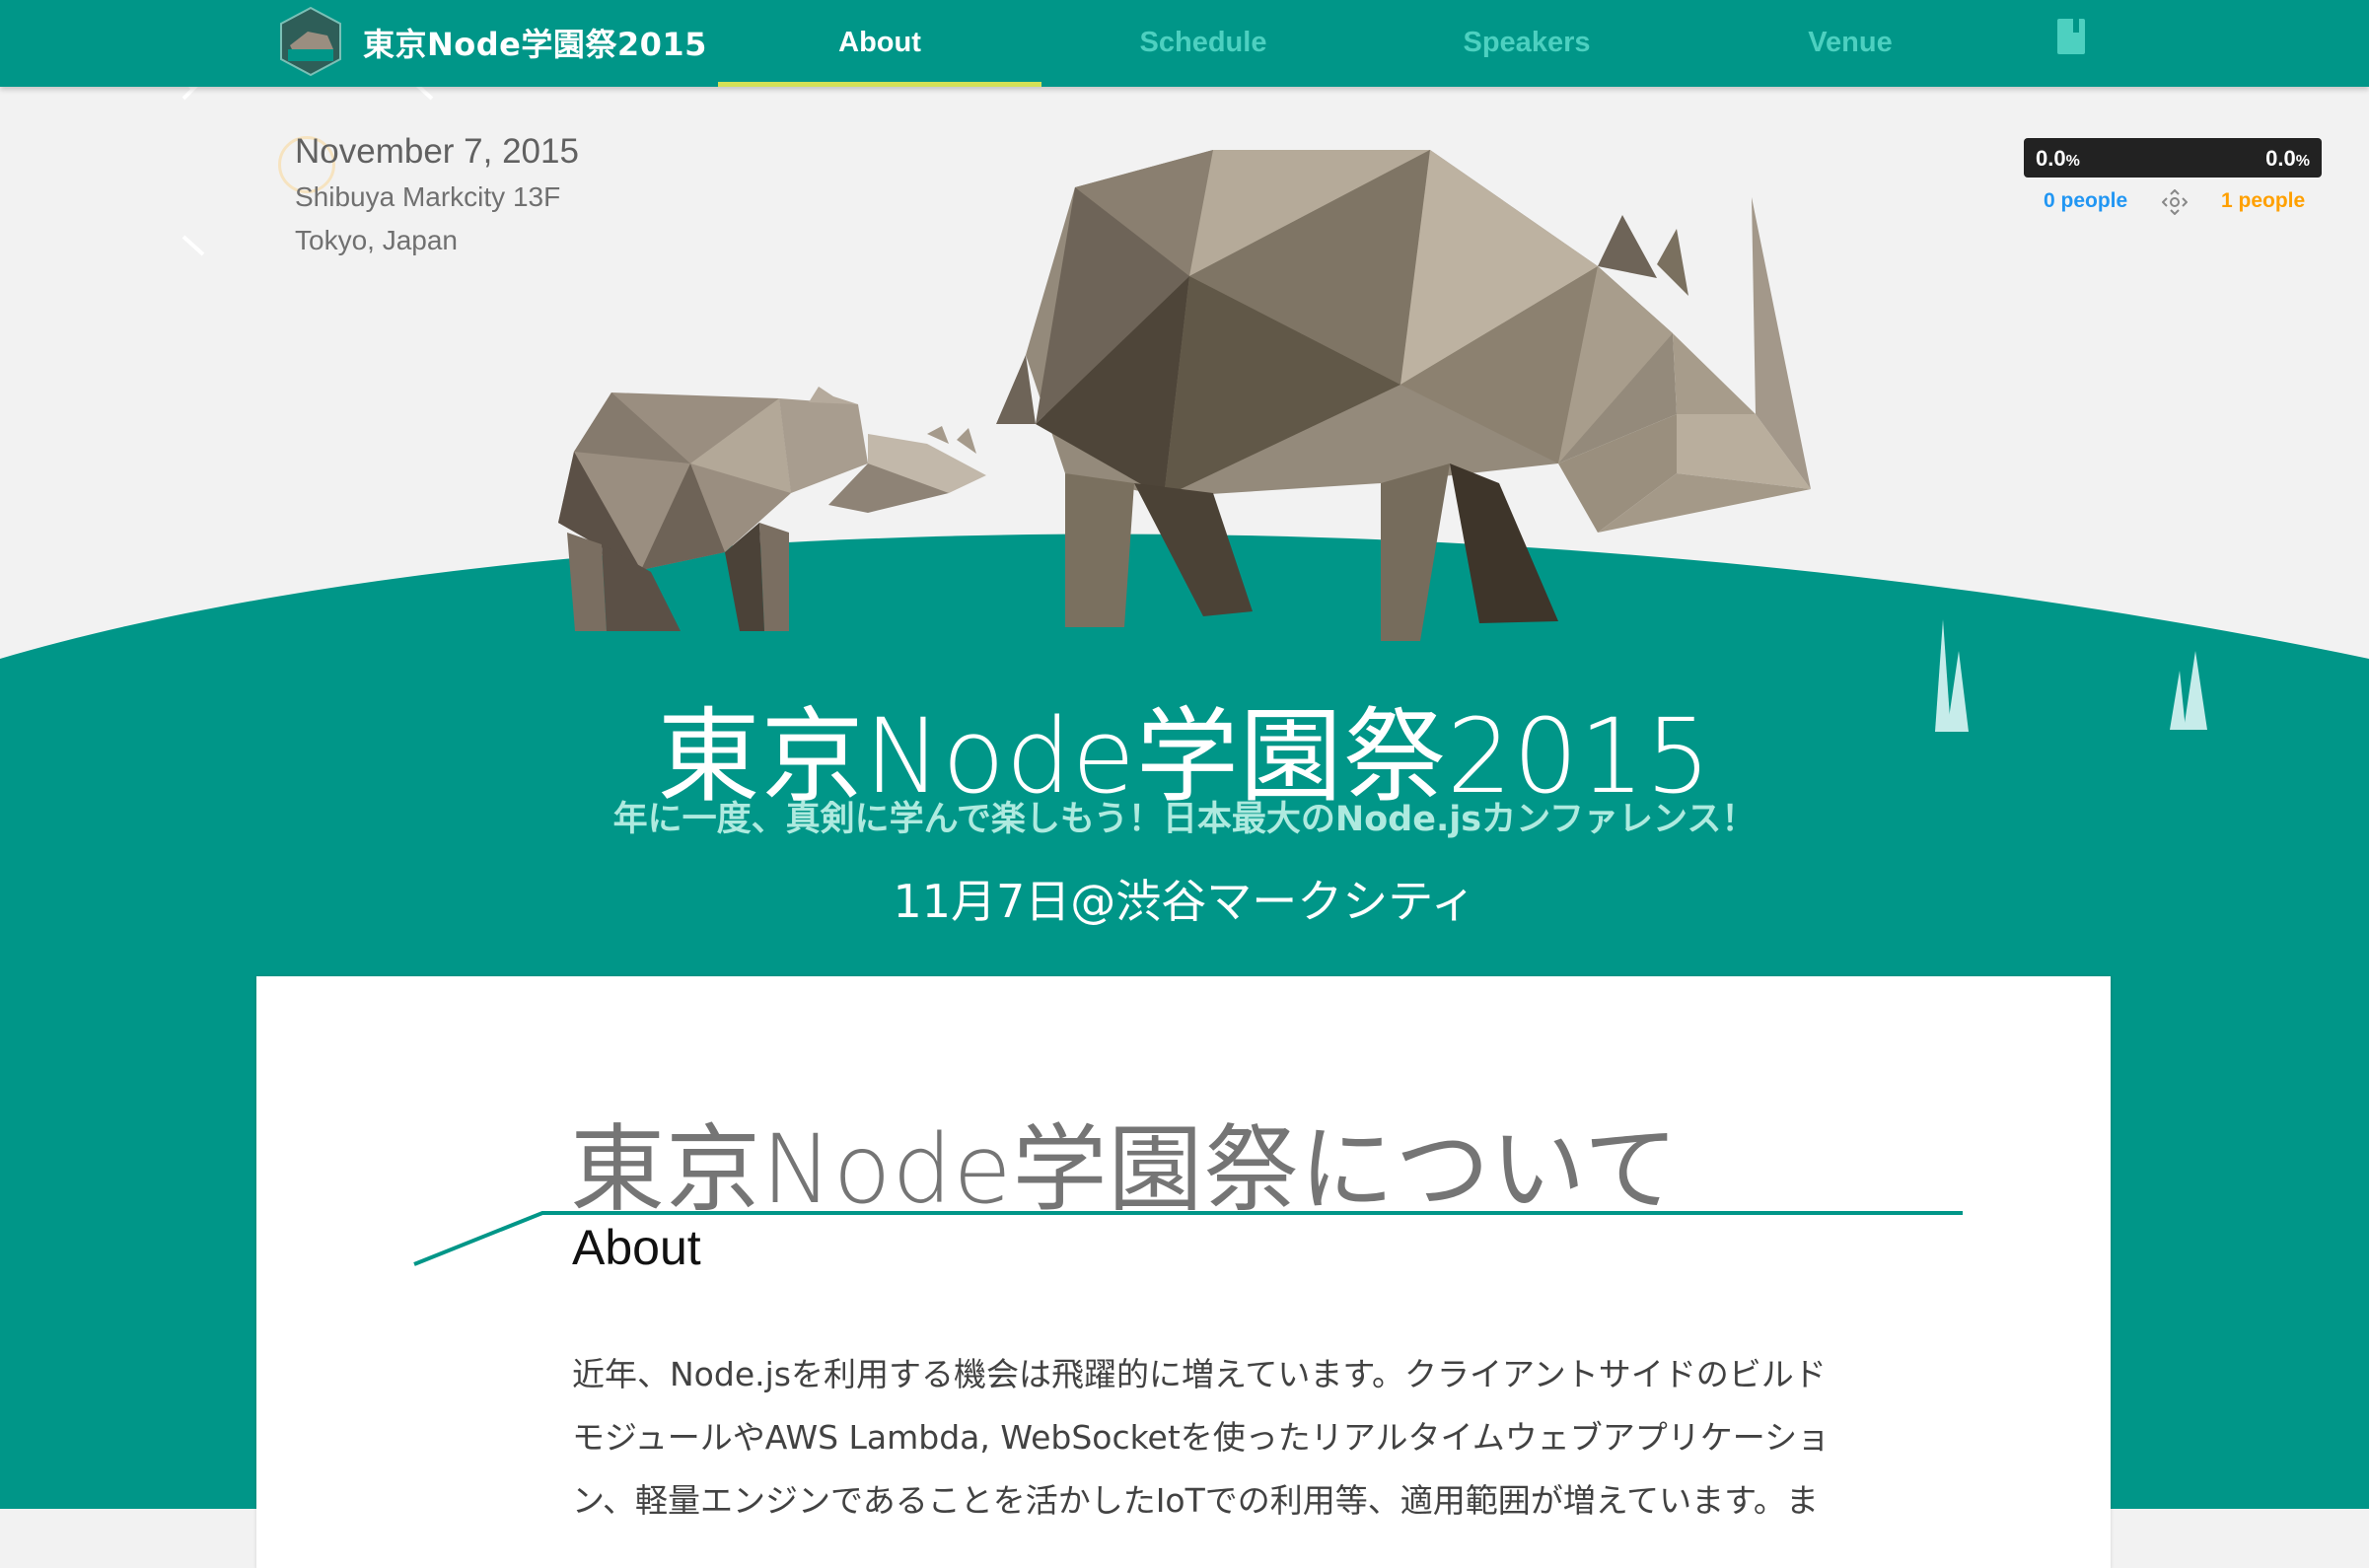 Image resolution: width=2369 pixels, height=1568 pixels. What do you see at coordinates (310, 41) in the screenshot?
I see `logo-badge-icon` at bounding box center [310, 41].